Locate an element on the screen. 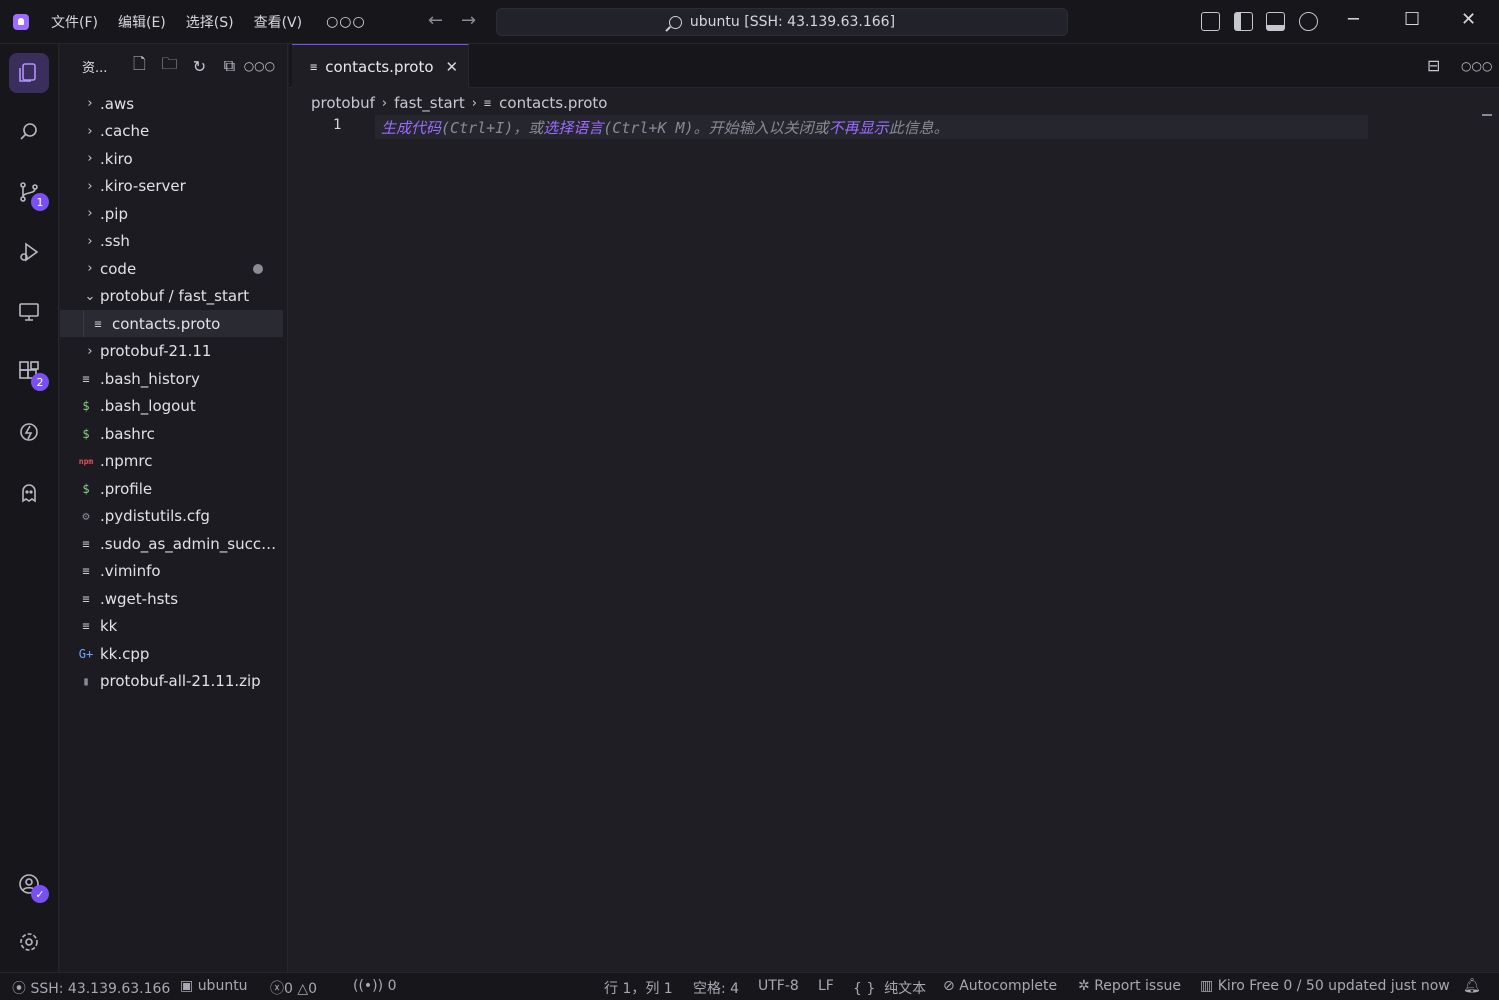 This screenshot has height=1000, width=1499. ports-count: 0 is located at coordinates (392, 986).